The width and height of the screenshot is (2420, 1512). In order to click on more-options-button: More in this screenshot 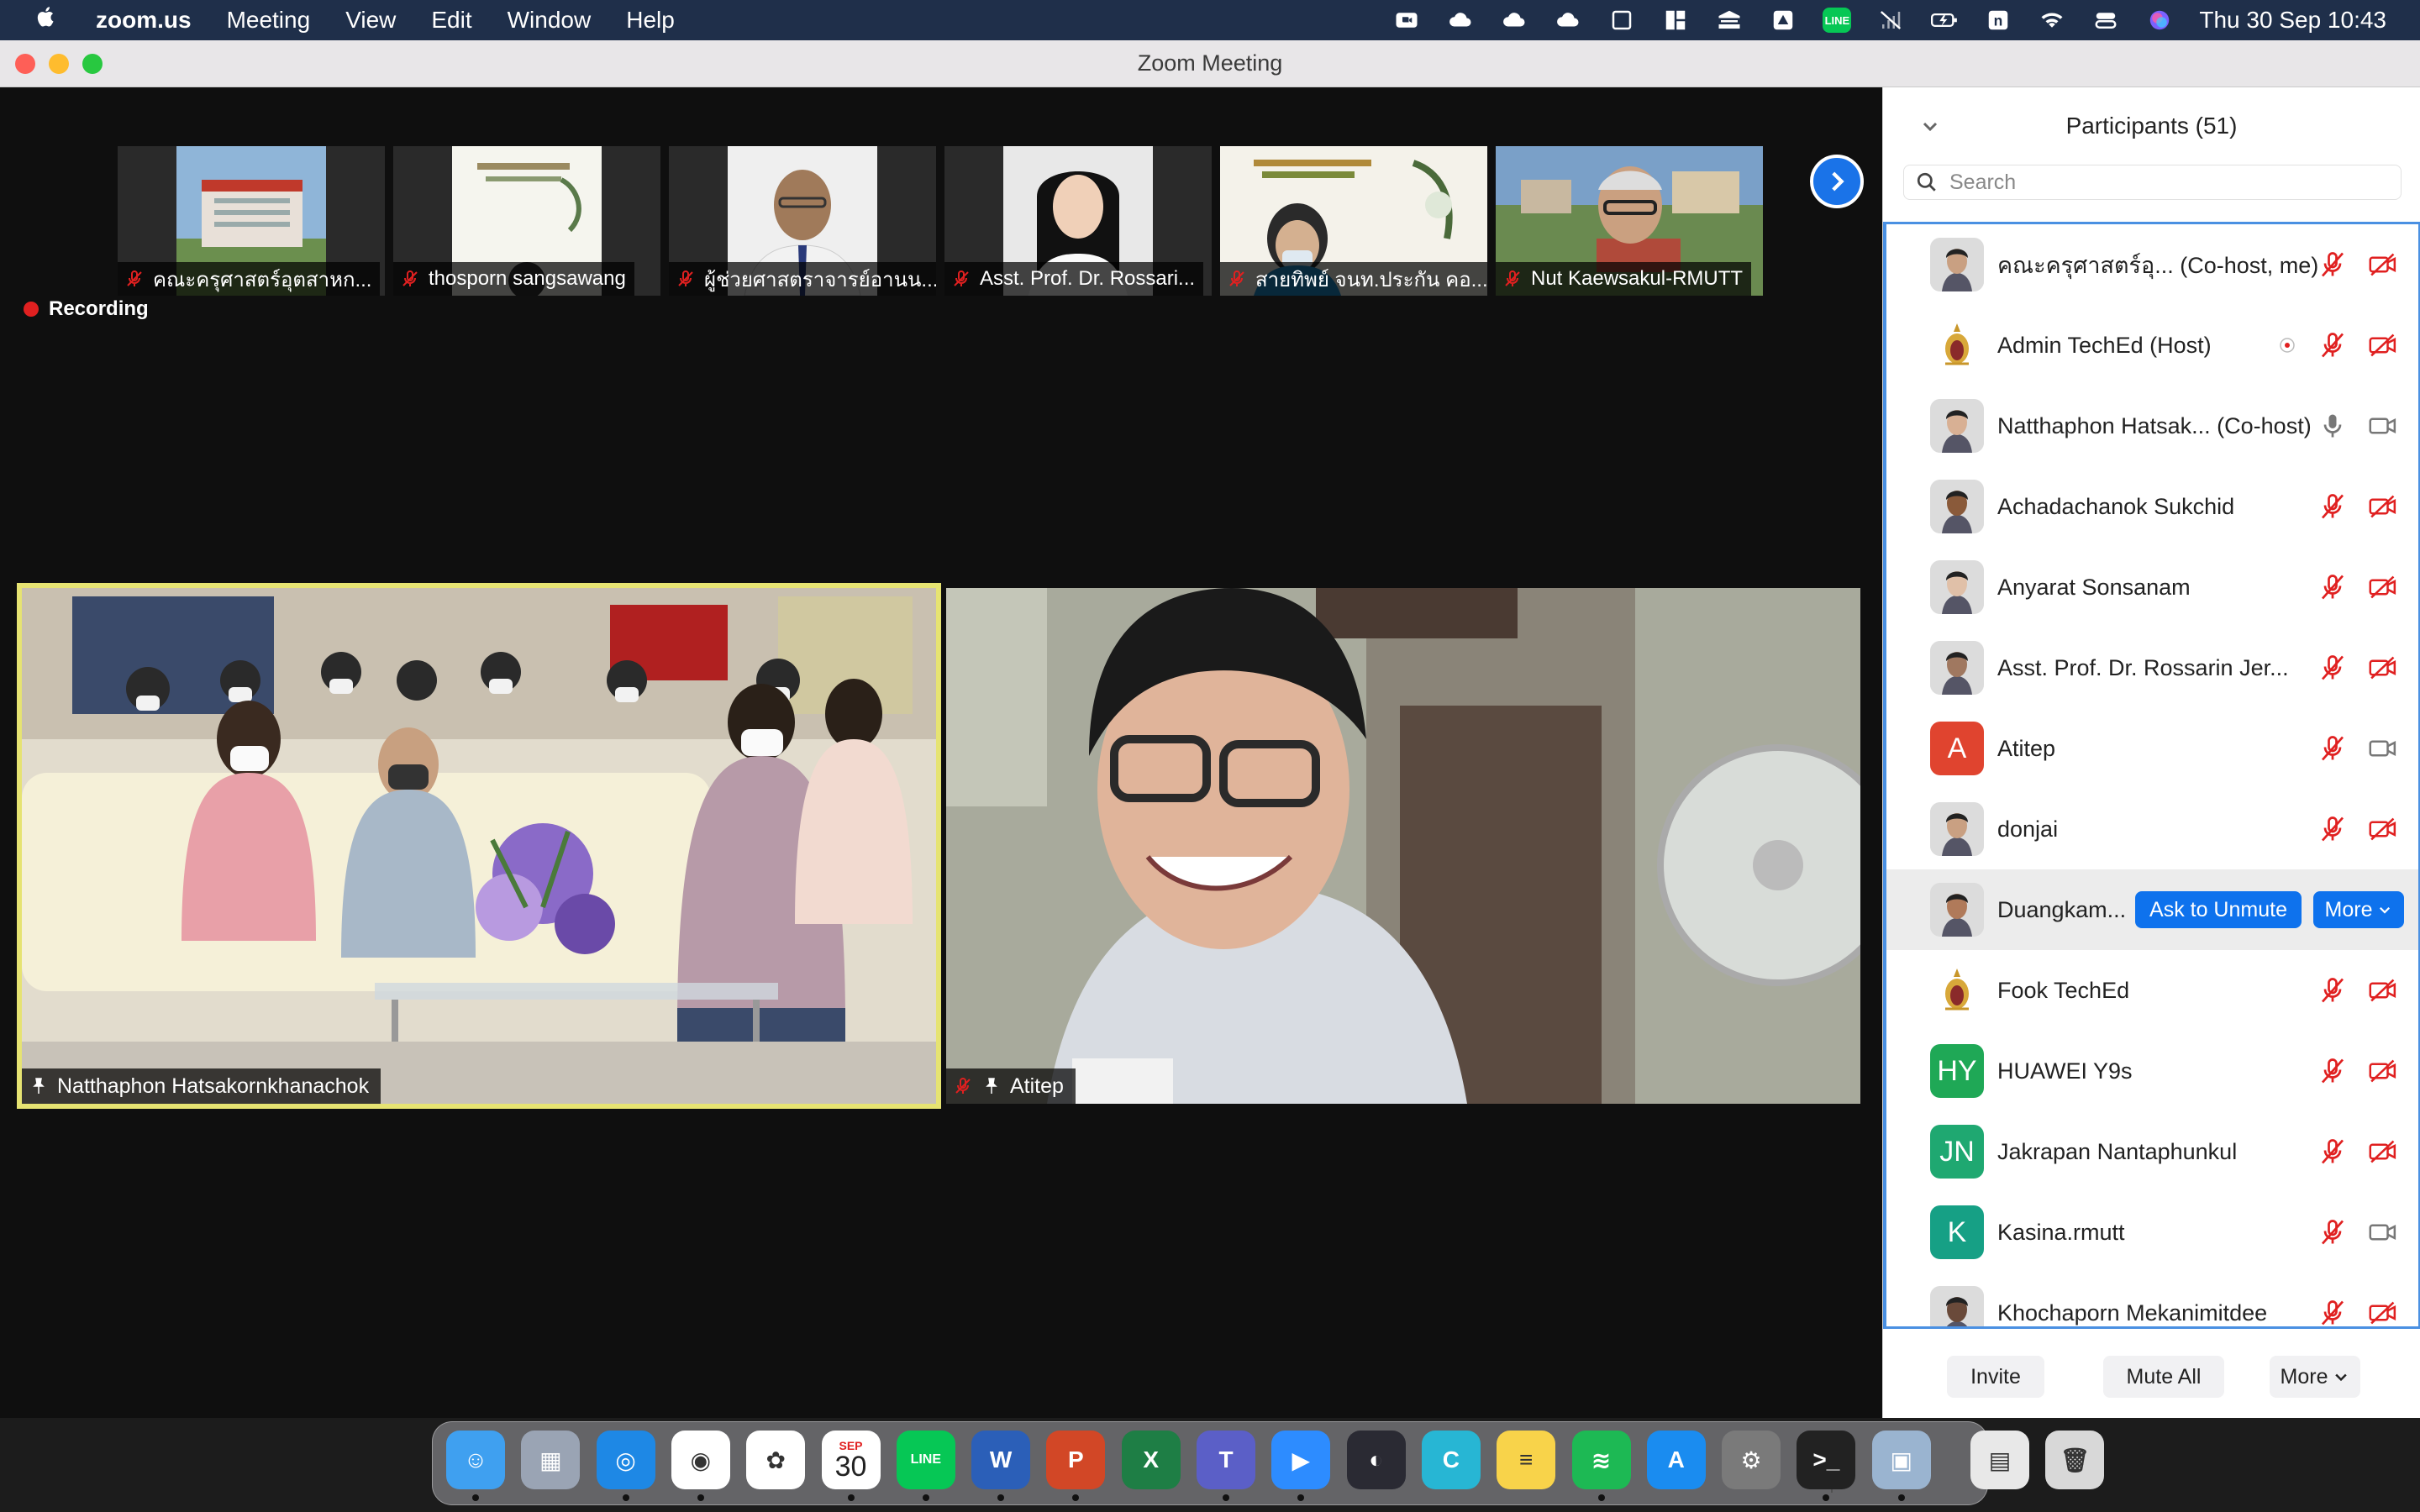, I will do `click(2315, 1377)`.